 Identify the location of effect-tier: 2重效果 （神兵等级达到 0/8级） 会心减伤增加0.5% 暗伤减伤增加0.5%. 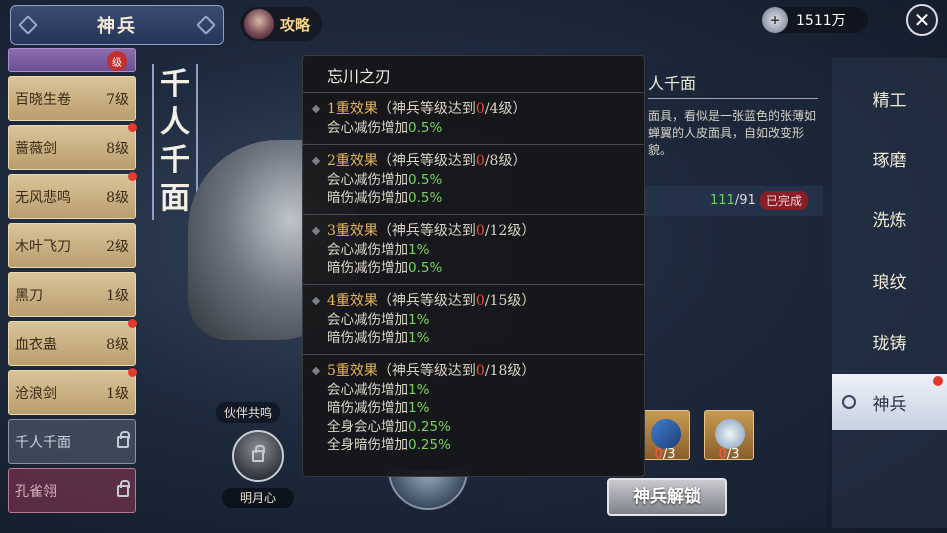
(473, 178).